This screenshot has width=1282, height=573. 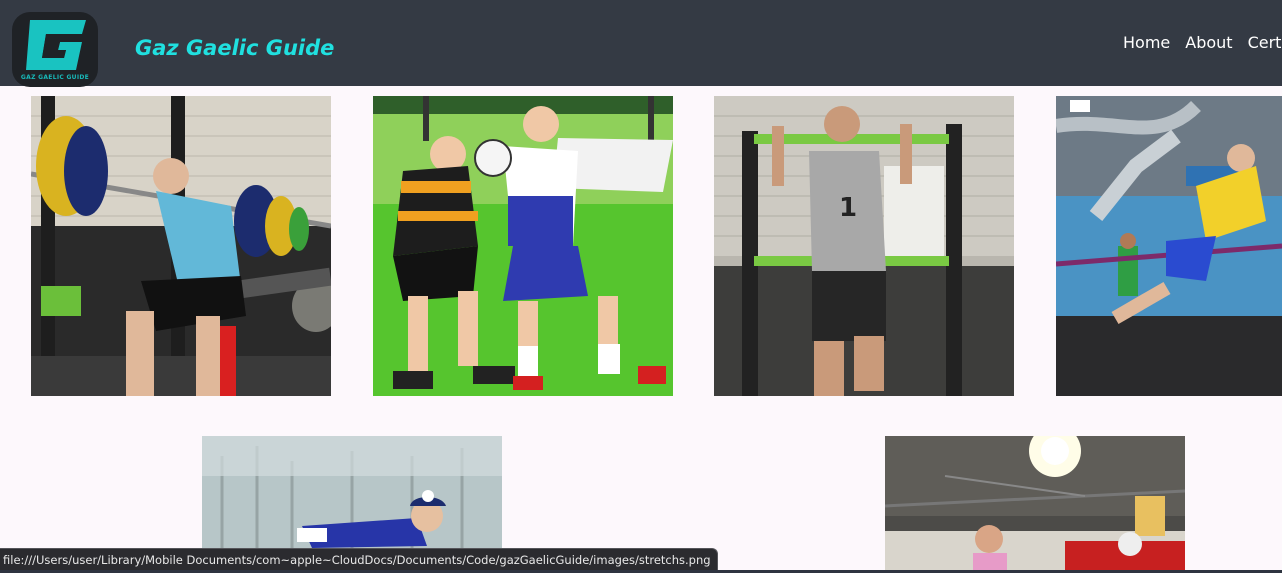 I want to click on logo-caption: GAZ GAELIC GUIDE, so click(x=55, y=77).